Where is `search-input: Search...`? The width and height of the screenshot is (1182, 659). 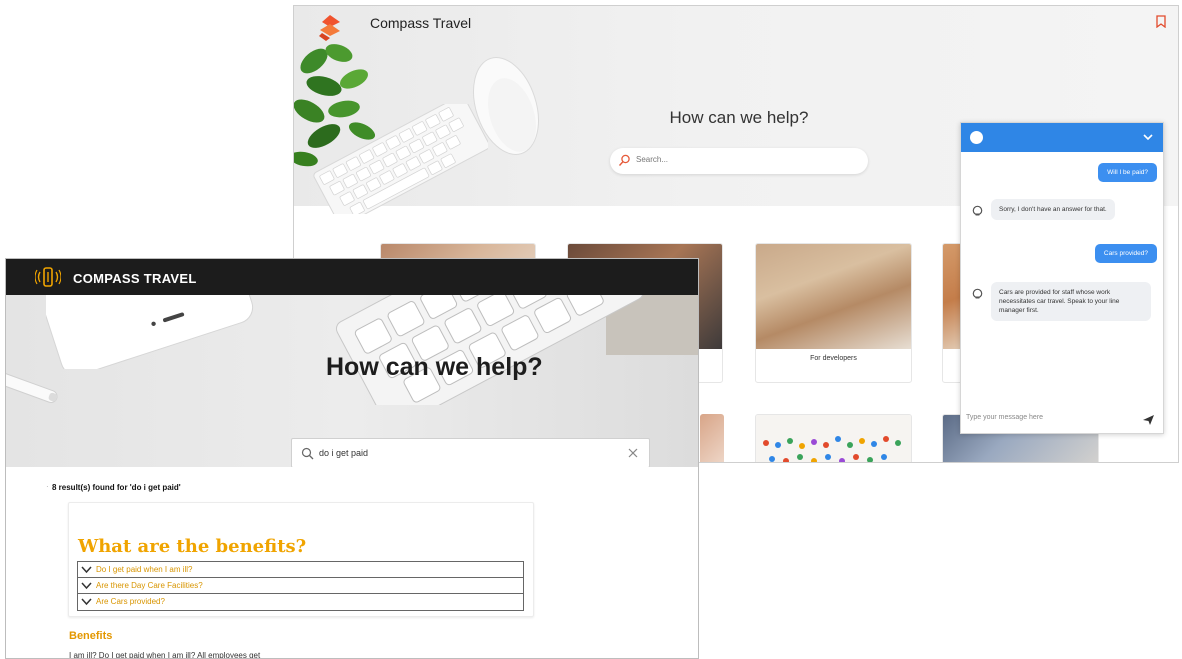 search-input: Search... is located at coordinates (739, 161).